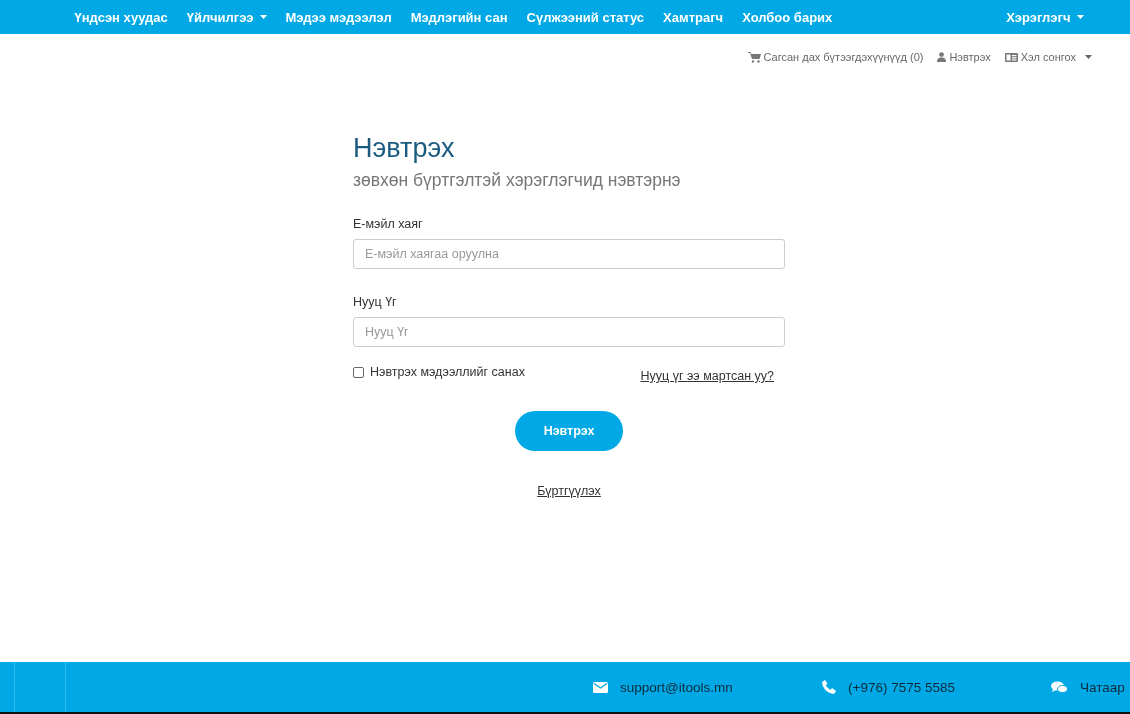 Image resolution: width=1130 pixels, height=714 pixels. What do you see at coordinates (835, 57) in the screenshot?
I see `top-link: Сагсан дах бүтээгдэхүүнүүд (0)` at bounding box center [835, 57].